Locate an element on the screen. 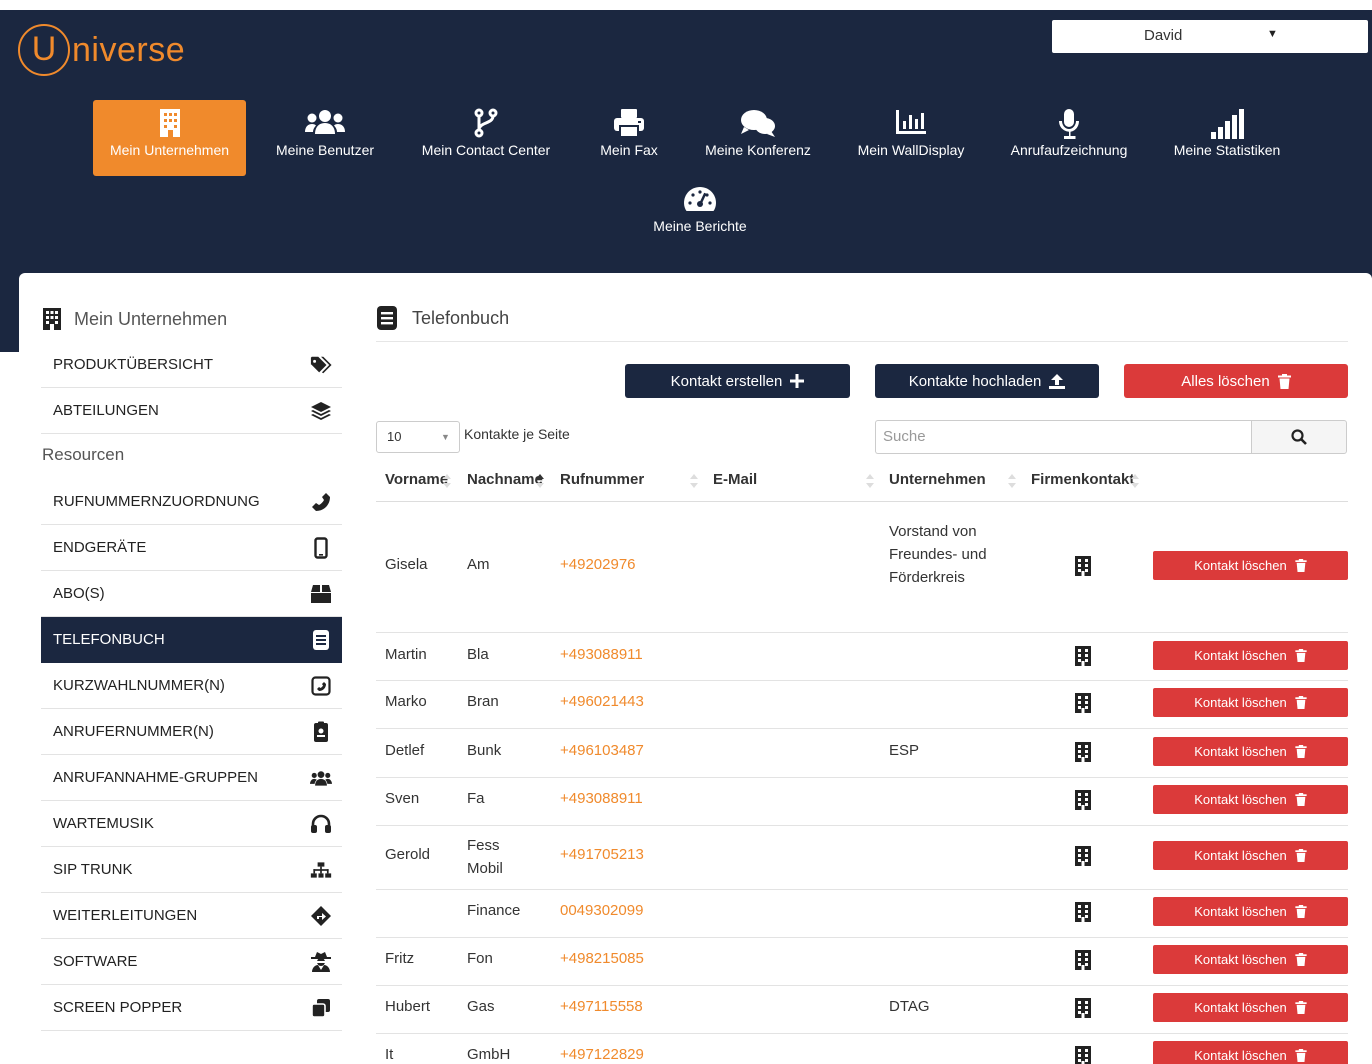 The height and width of the screenshot is (1064, 1372). table-row: It GmbH +497122829 Kontakt löschen is located at coordinates (862, 1049).